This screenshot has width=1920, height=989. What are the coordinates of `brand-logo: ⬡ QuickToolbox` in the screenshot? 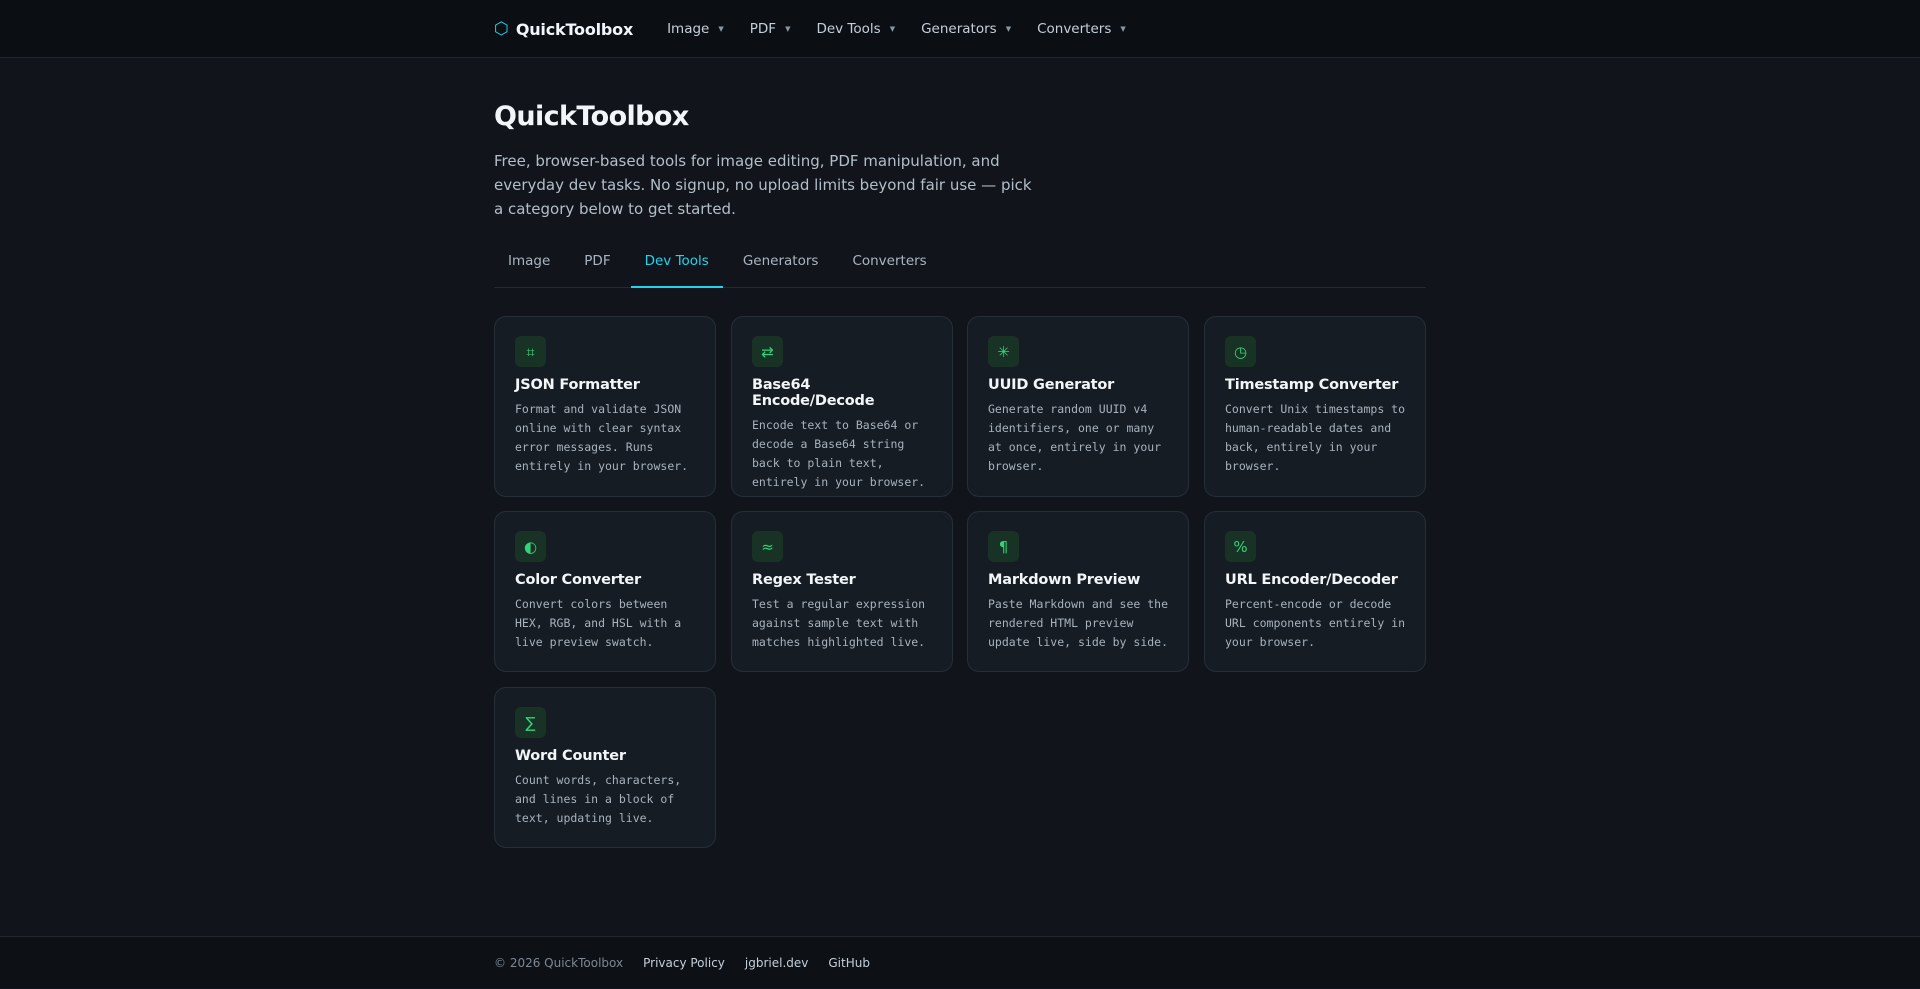 It's located at (563, 29).